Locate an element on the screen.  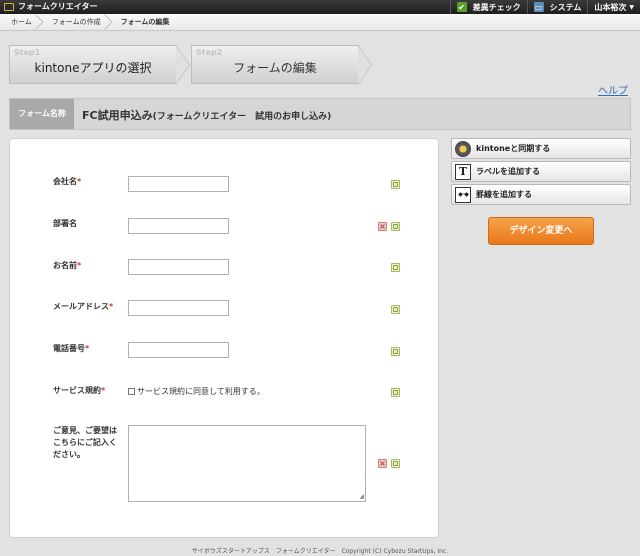
phone-input is located at coordinates (178, 350).